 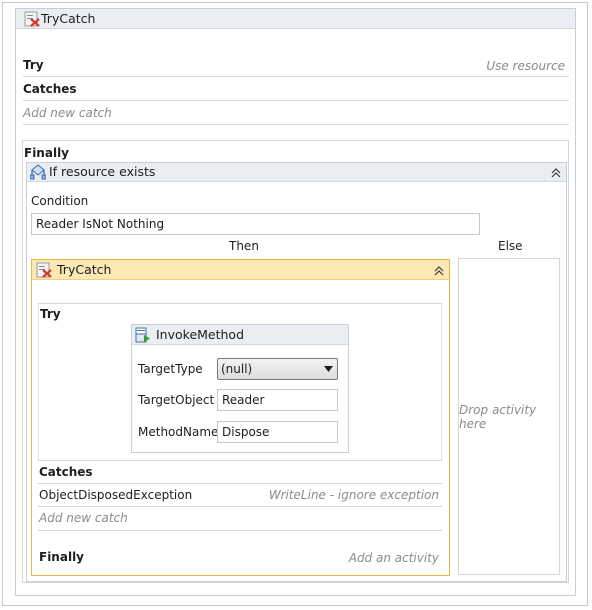 What do you see at coordinates (525, 66) in the screenshot?
I see `outer-try-drop-target: Use resource` at bounding box center [525, 66].